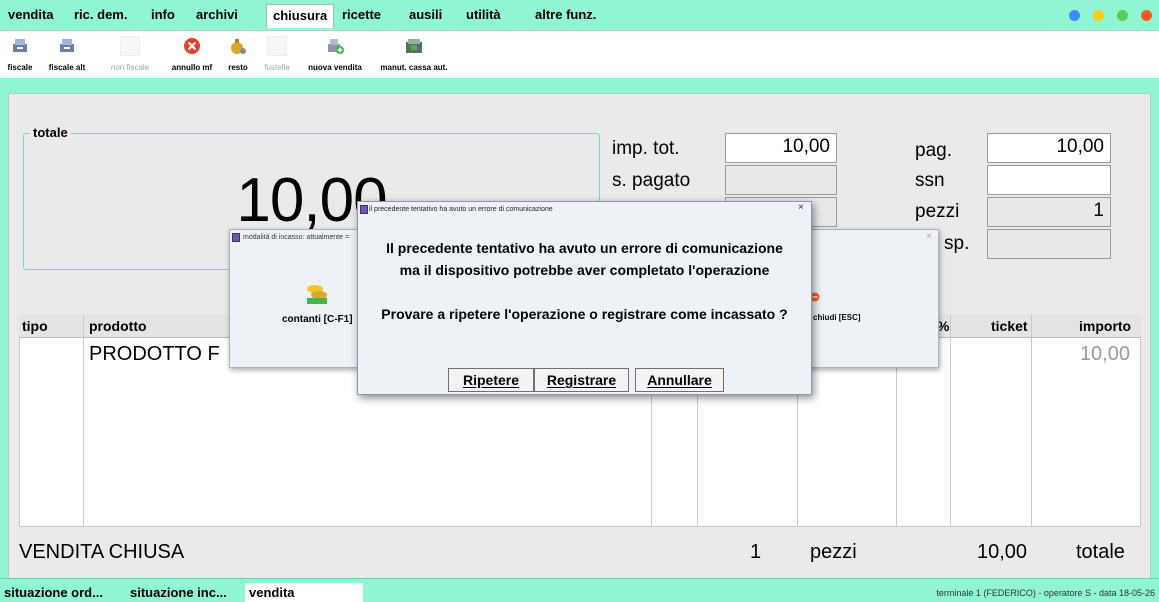 The width and height of the screenshot is (1159, 602). I want to click on contanti-button: contanti [C-F1], so click(317, 305).